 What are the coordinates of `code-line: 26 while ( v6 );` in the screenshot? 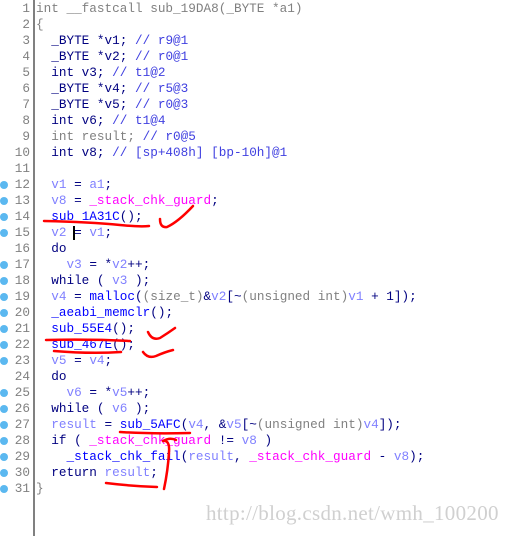 It's located at (265, 409).